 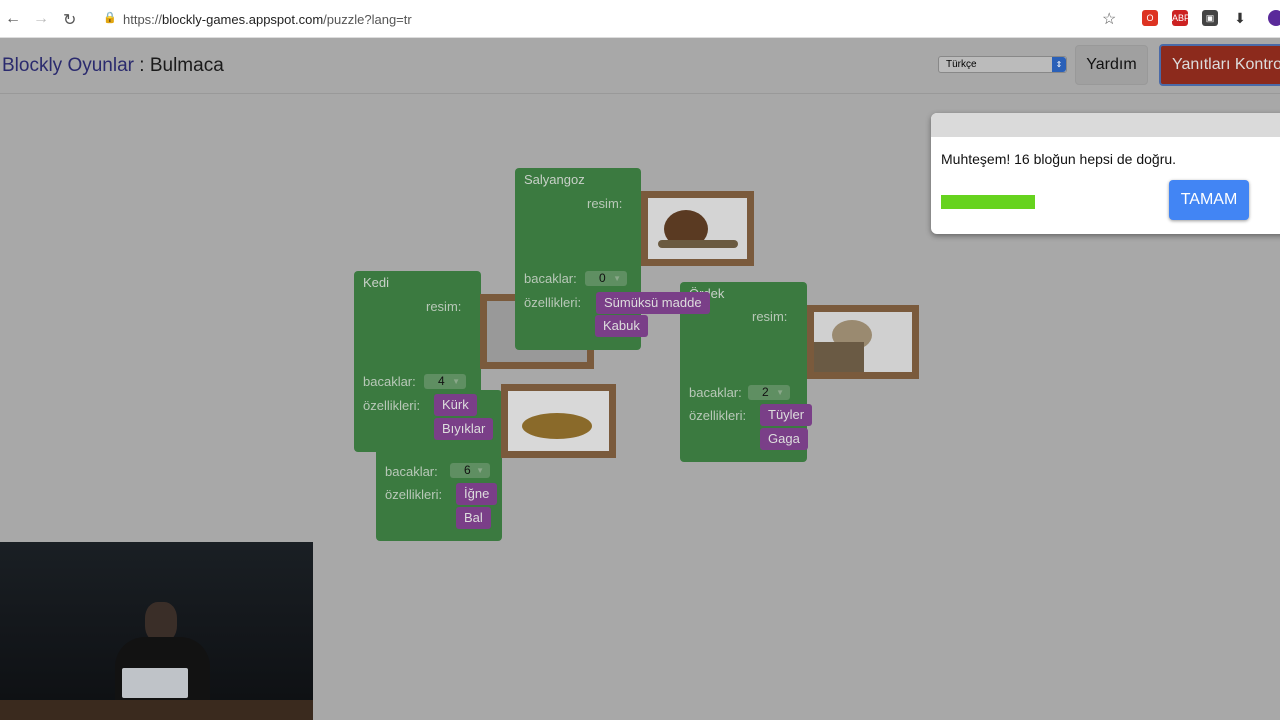 I want to click on legs-value: 2, so click(x=765, y=392).